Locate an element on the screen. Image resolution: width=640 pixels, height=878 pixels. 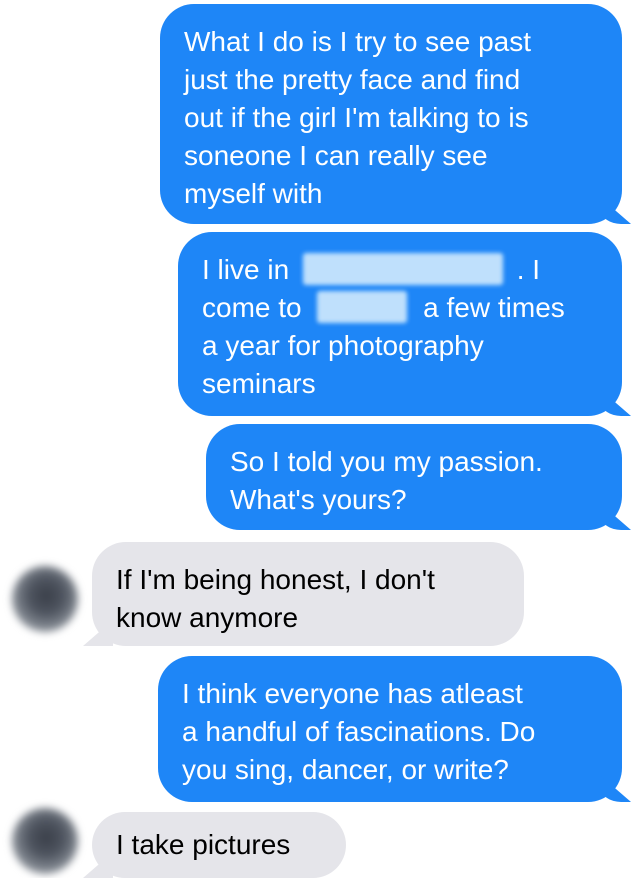
message-line: a handful of fascinations. Do is located at coordinates (359, 731).